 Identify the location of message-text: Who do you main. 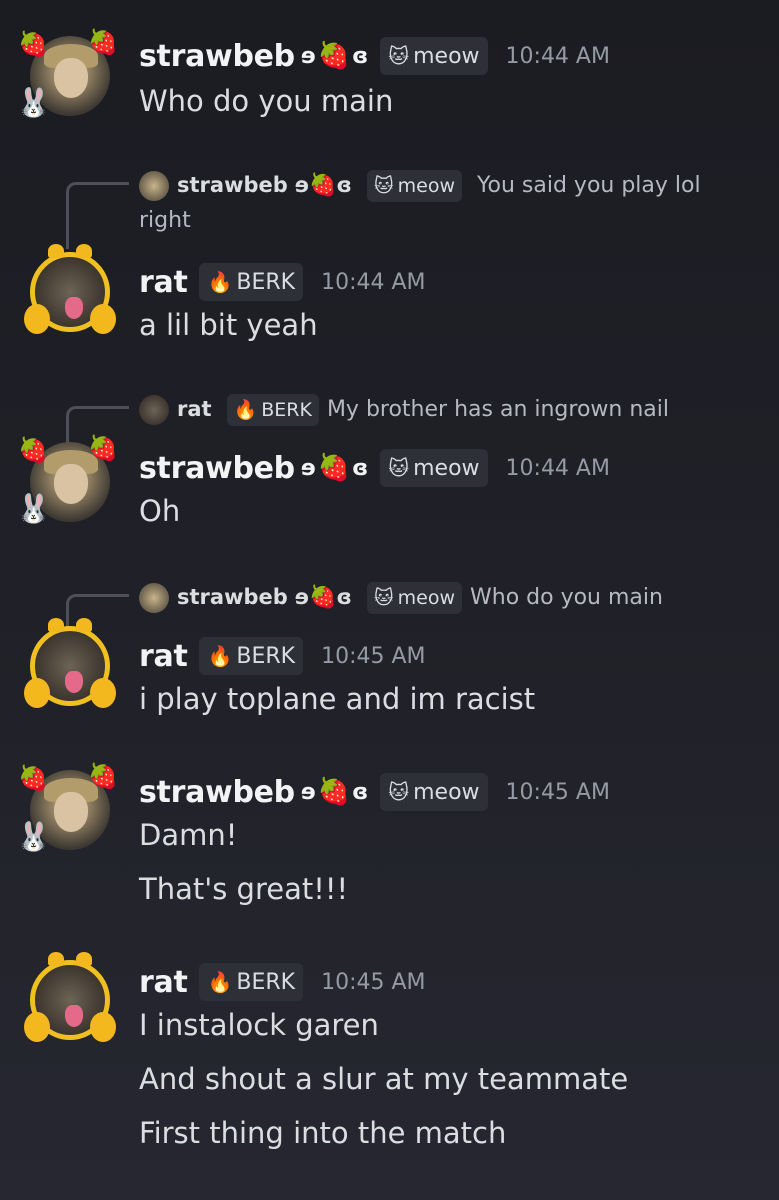
(266, 101).